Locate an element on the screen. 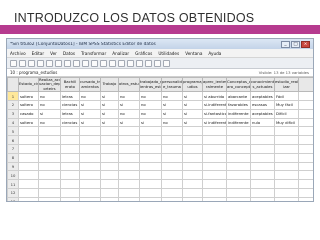 The height and width of the screenshot is (240, 320). menu-item-datos: Datos is located at coordinates (69, 53).